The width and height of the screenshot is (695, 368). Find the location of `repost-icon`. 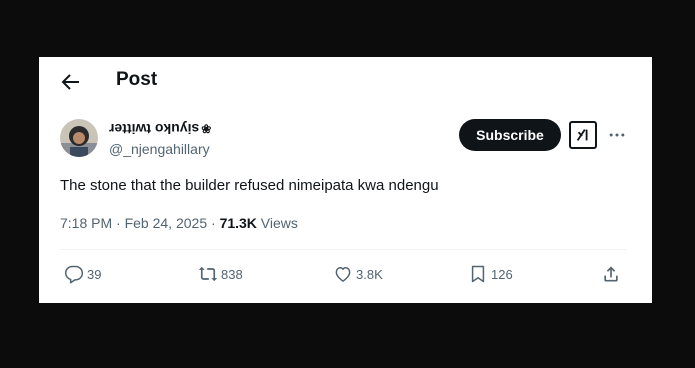

repost-icon is located at coordinates (208, 274).